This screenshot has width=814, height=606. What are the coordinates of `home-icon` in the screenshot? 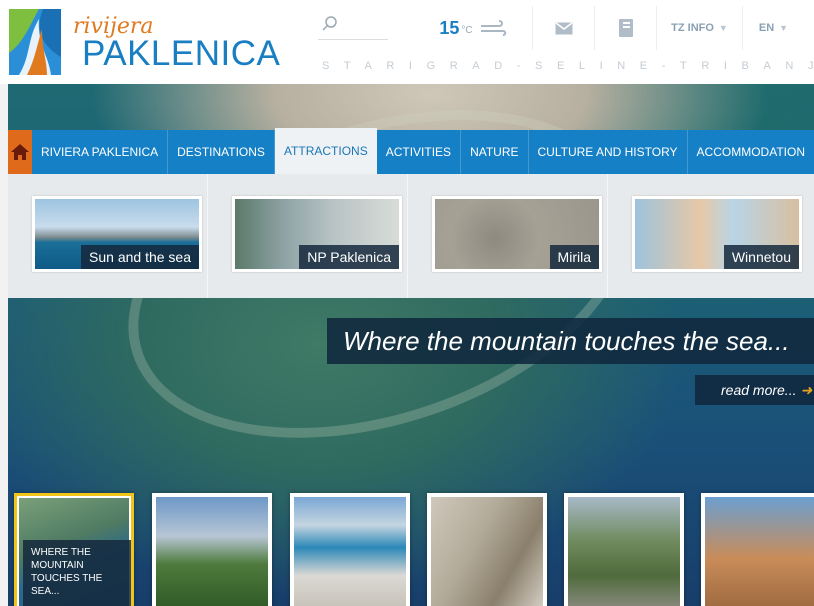 It's located at (19, 152).